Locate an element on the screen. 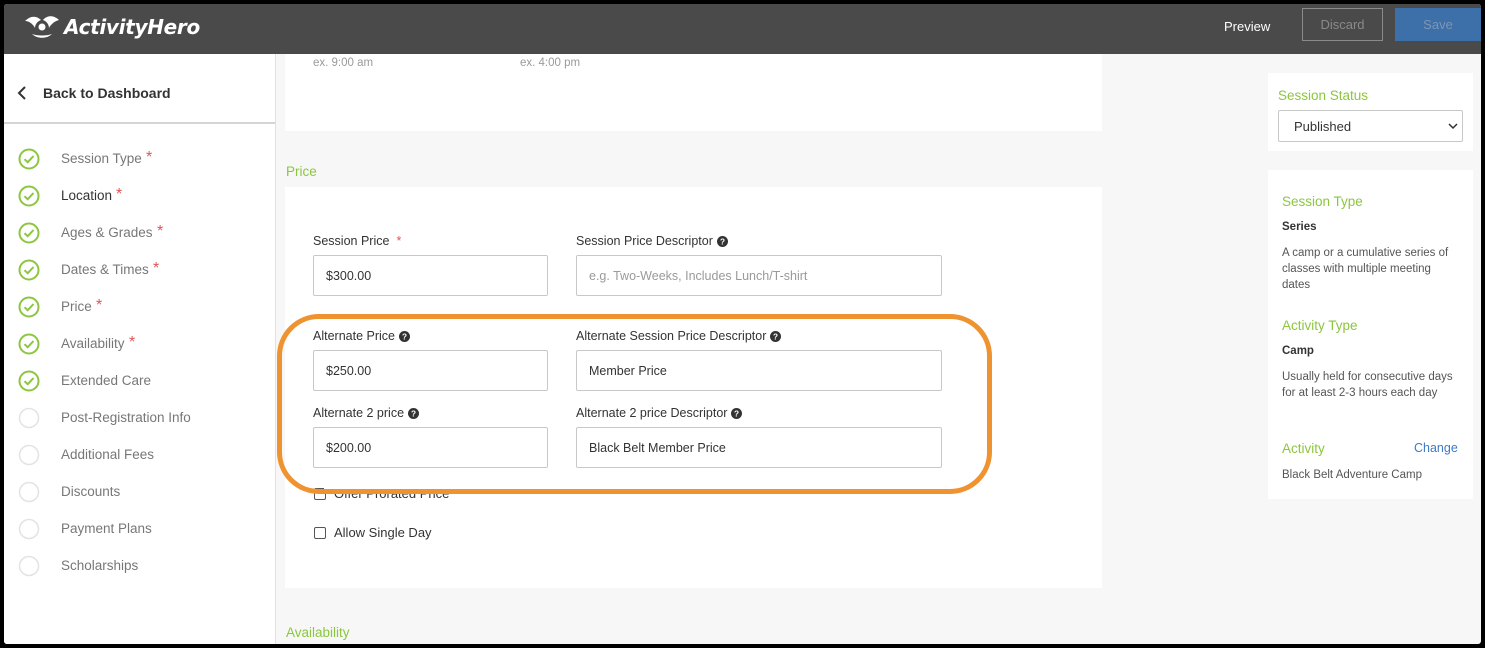 The width and height of the screenshot is (1485, 648). session-status-card: Session Status Published is located at coordinates (1370, 112).